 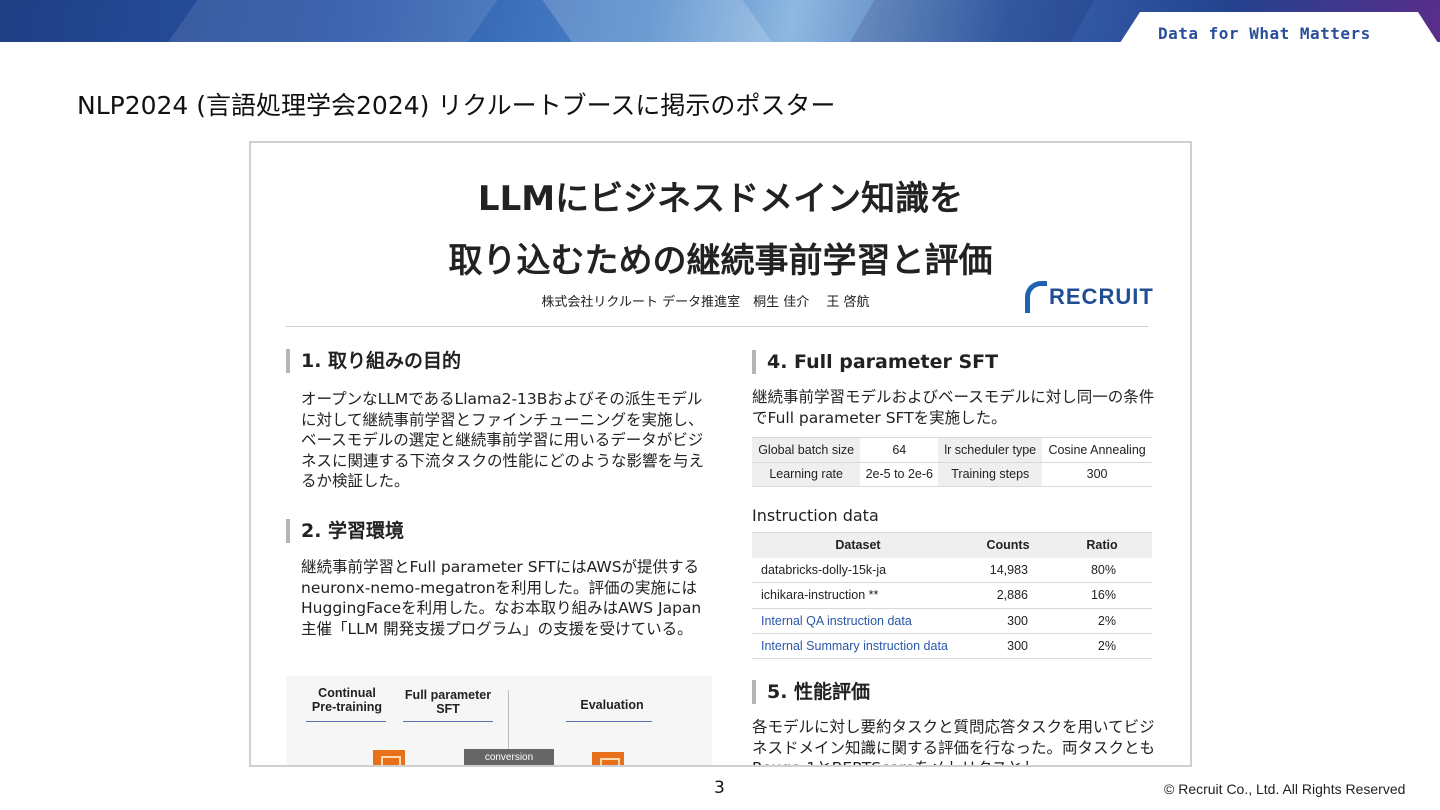 I want to click on dataset-name: ichikara-instruction **, so click(x=858, y=595).